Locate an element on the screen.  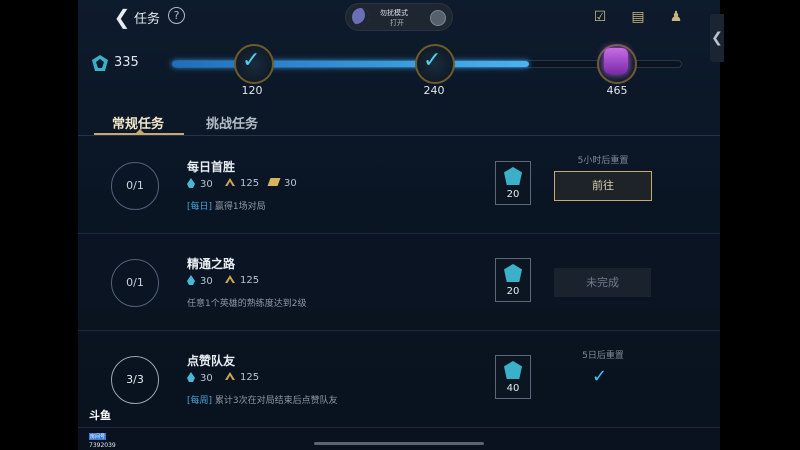
stream-watermark: 斗鱼 房间号 7392039 is located at coordinates (104, 428).